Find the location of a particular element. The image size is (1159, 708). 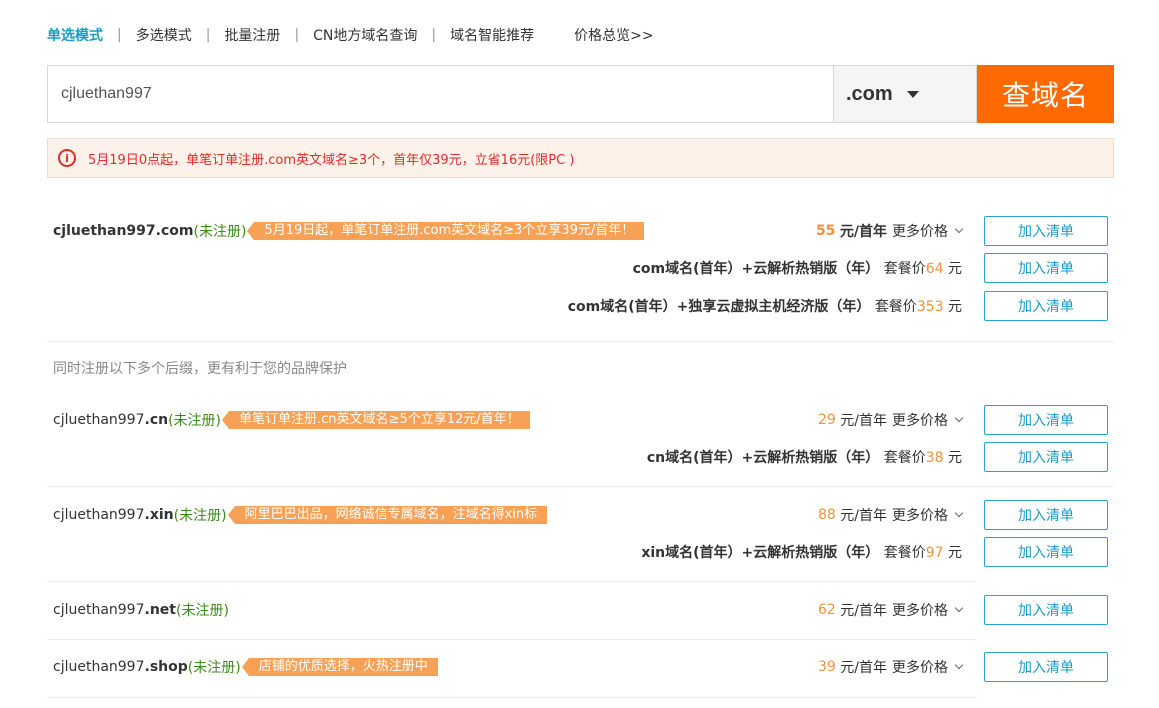

price-info: 62 元/首年 更多价格 is located at coordinates (891, 610).